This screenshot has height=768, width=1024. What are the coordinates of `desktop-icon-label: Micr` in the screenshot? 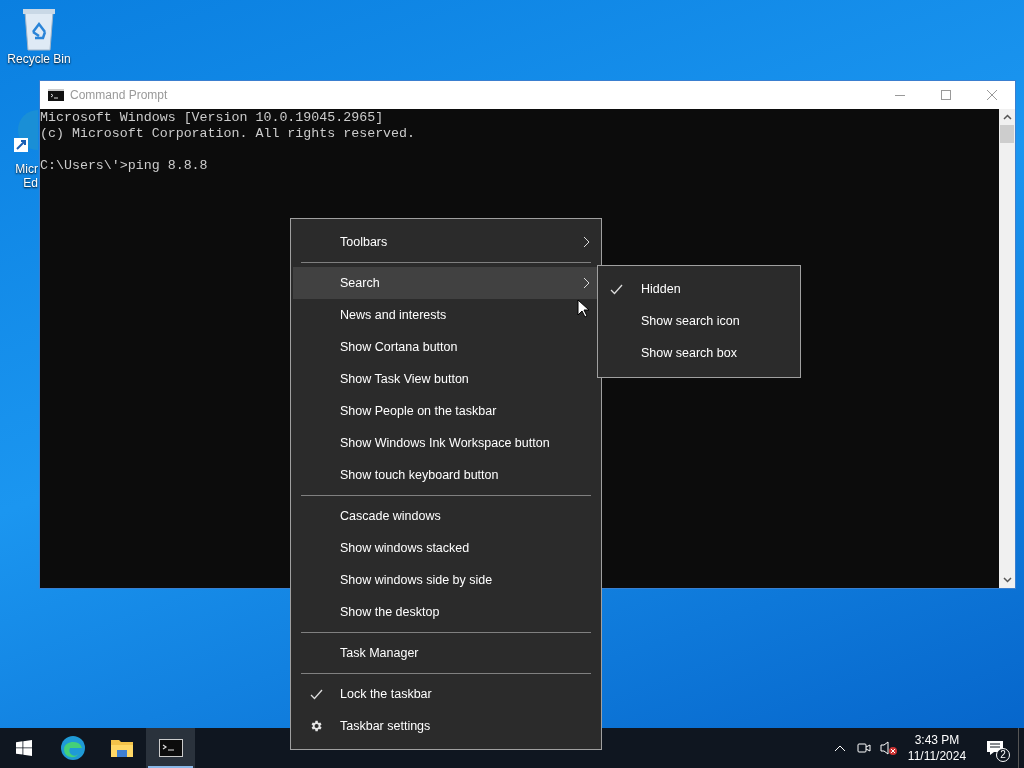 It's located at (26, 169).